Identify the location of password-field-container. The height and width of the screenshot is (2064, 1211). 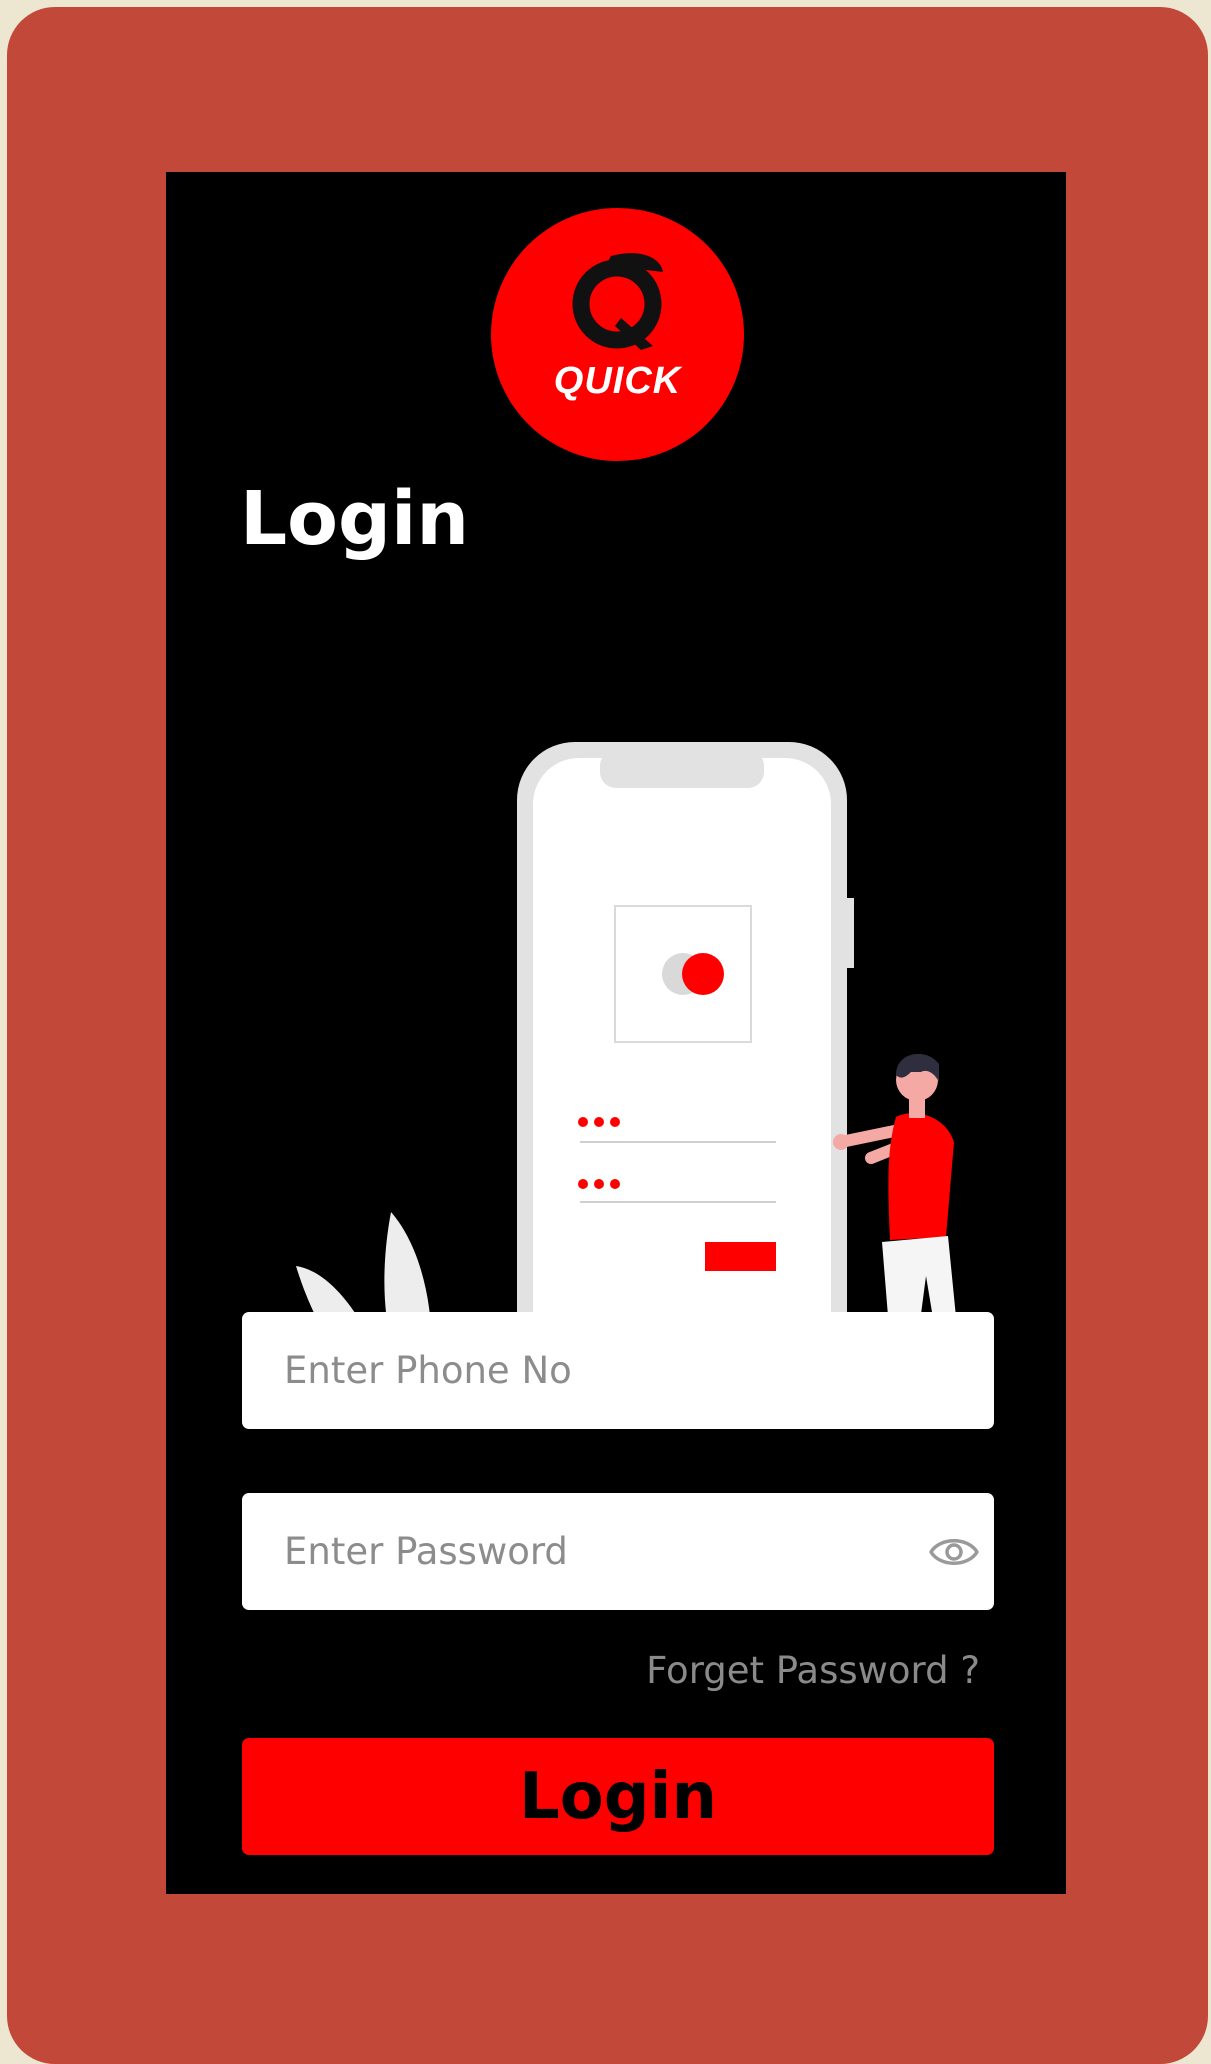
(618, 1551).